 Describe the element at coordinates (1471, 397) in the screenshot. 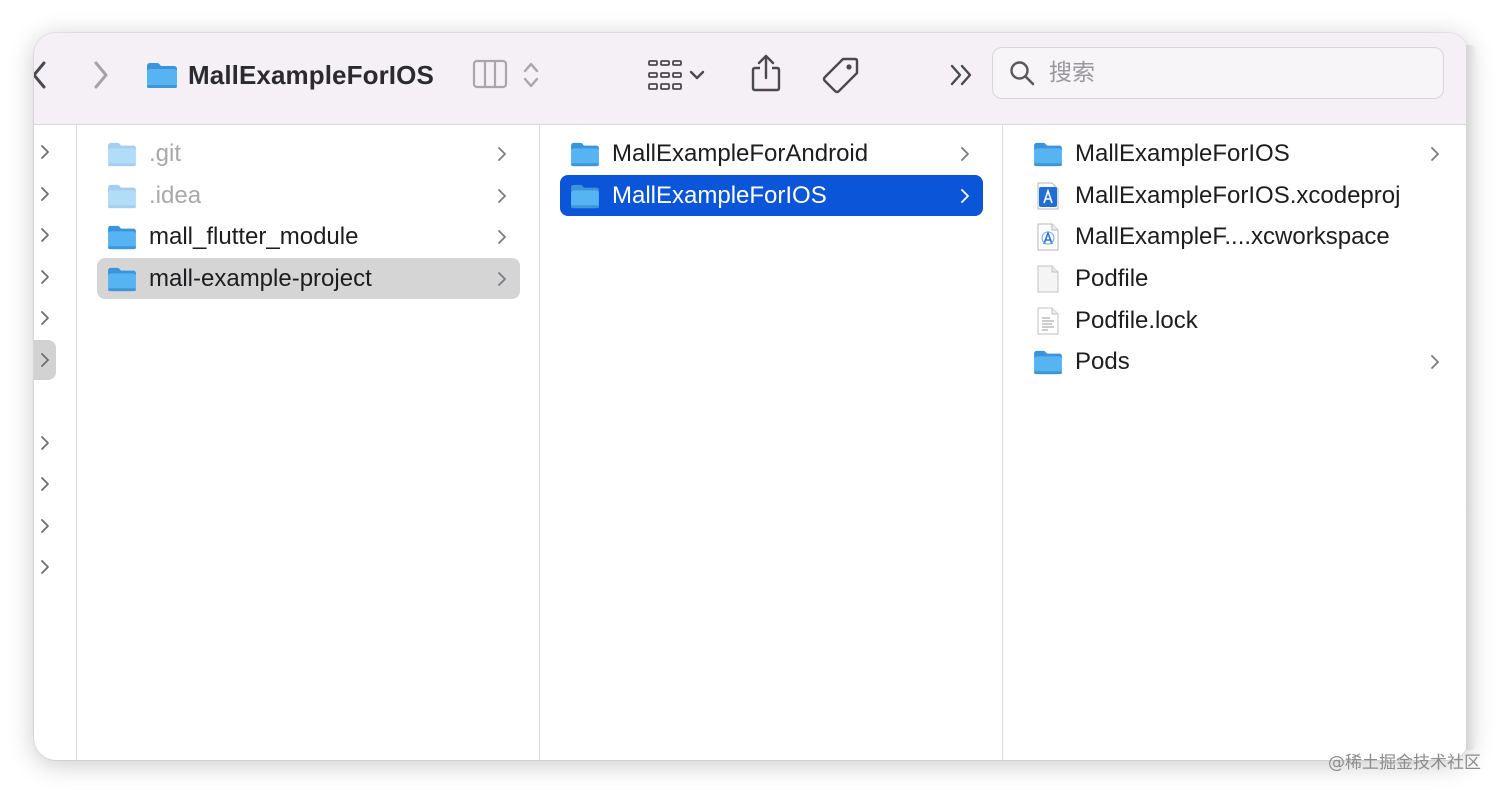

I see `window-edge` at that location.